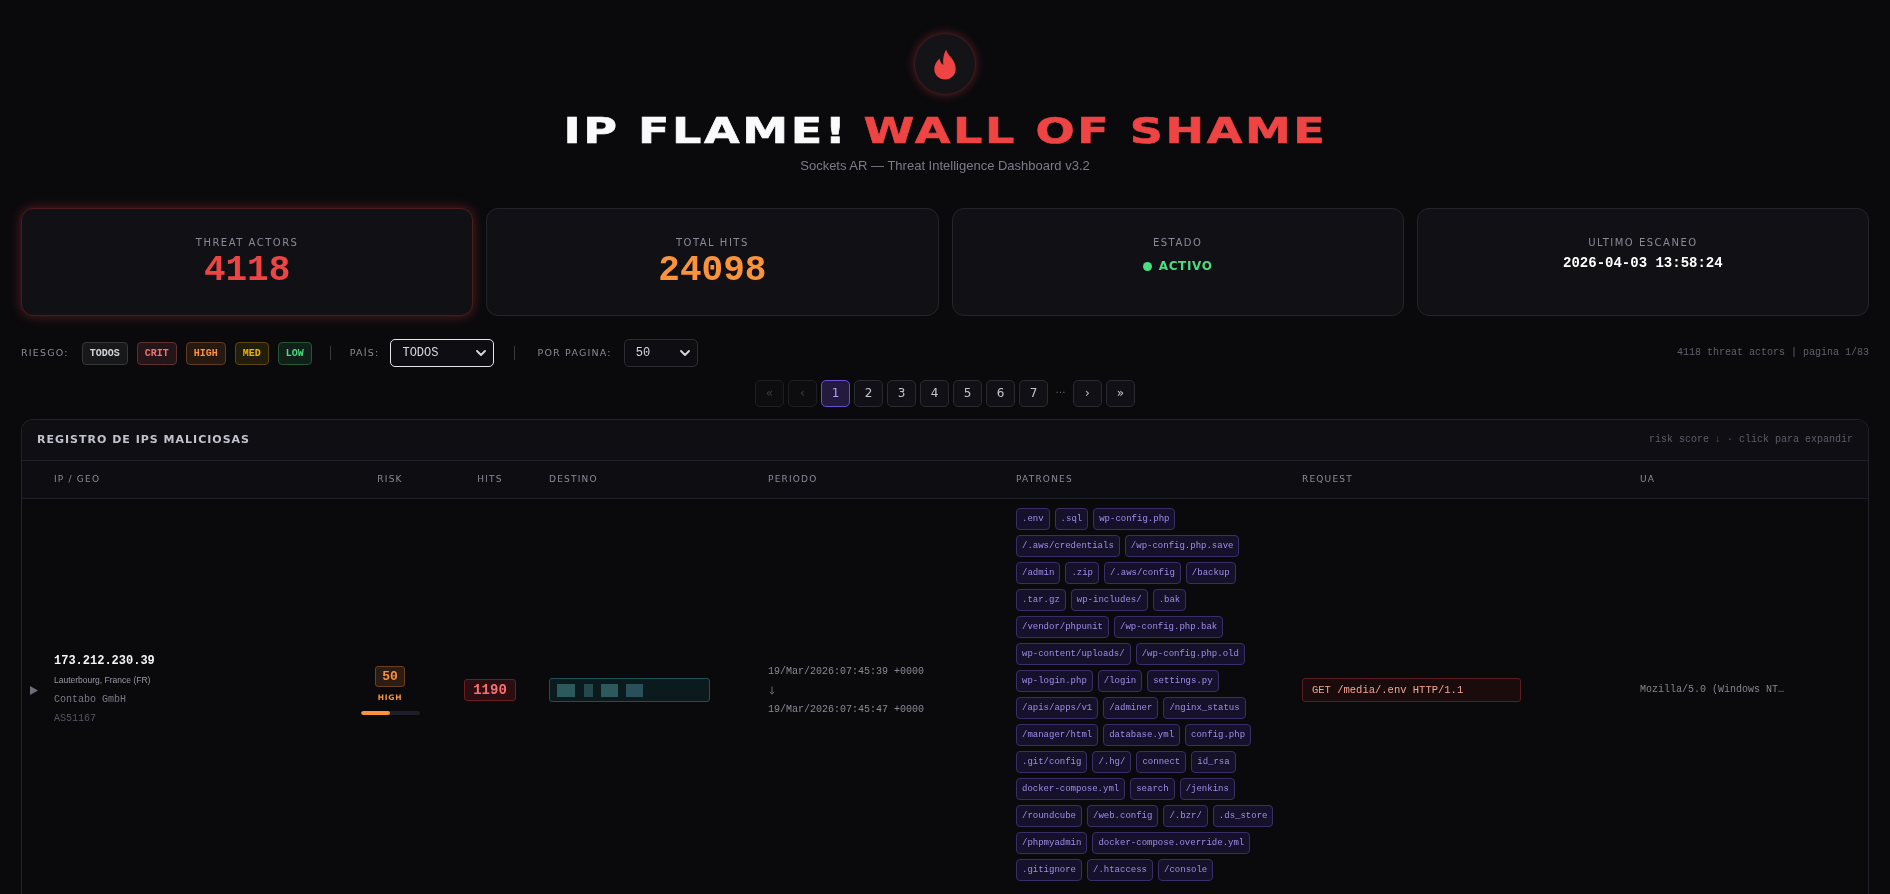  Describe the element at coordinates (1210, 573) in the screenshot. I see `pattern-tag: /backup` at that location.